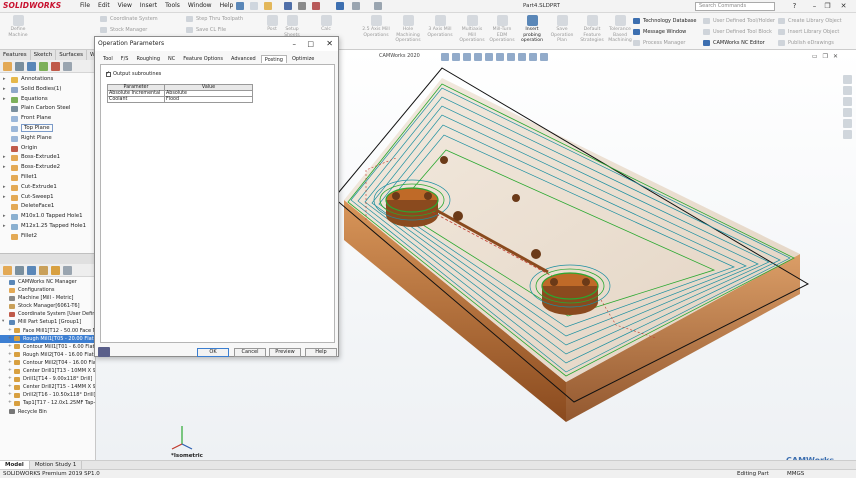 Image resolution: width=856 pixels, height=478 pixels. What do you see at coordinates (47, 80) in the screenshot?
I see `tree-item-annotations: ▸ Annotations` at bounding box center [47, 80].